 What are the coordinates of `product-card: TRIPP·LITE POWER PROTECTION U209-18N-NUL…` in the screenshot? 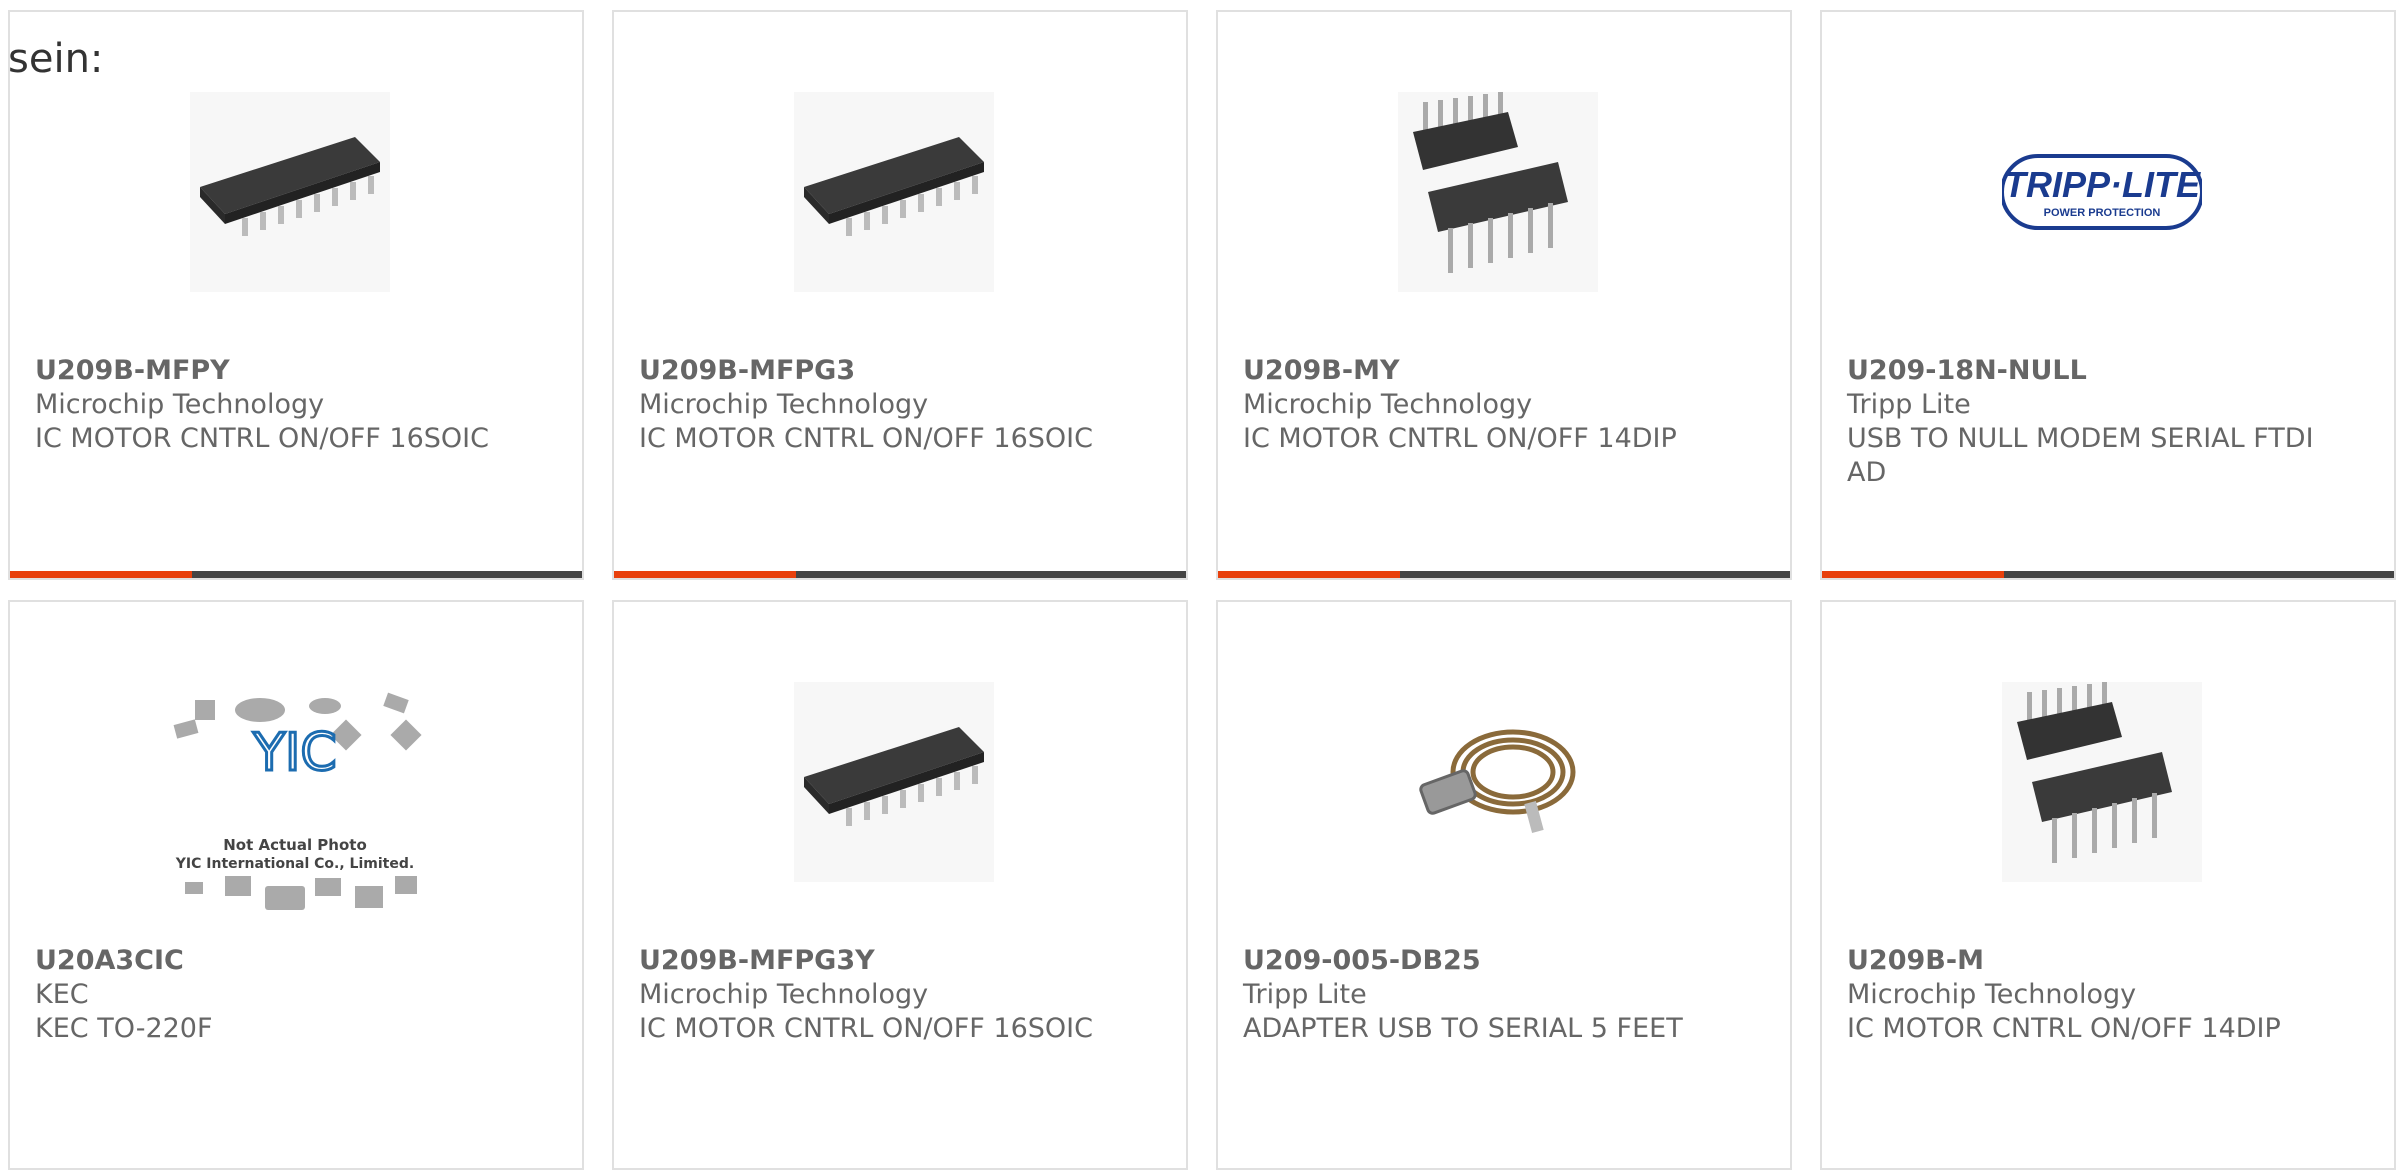 It's located at (2108, 295).